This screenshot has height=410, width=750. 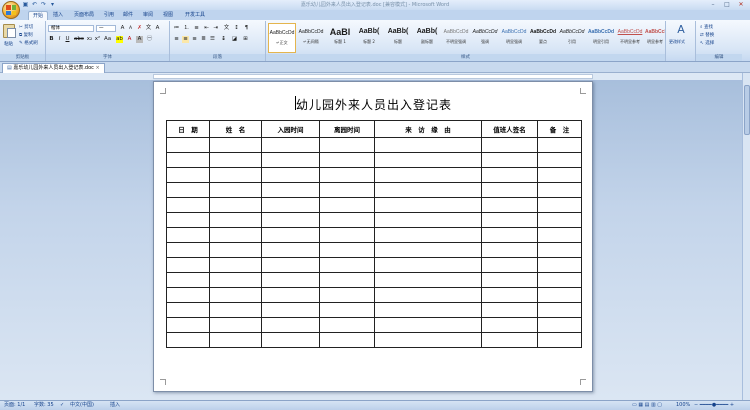 I want to click on close-button: ✕, so click(x=741, y=4).